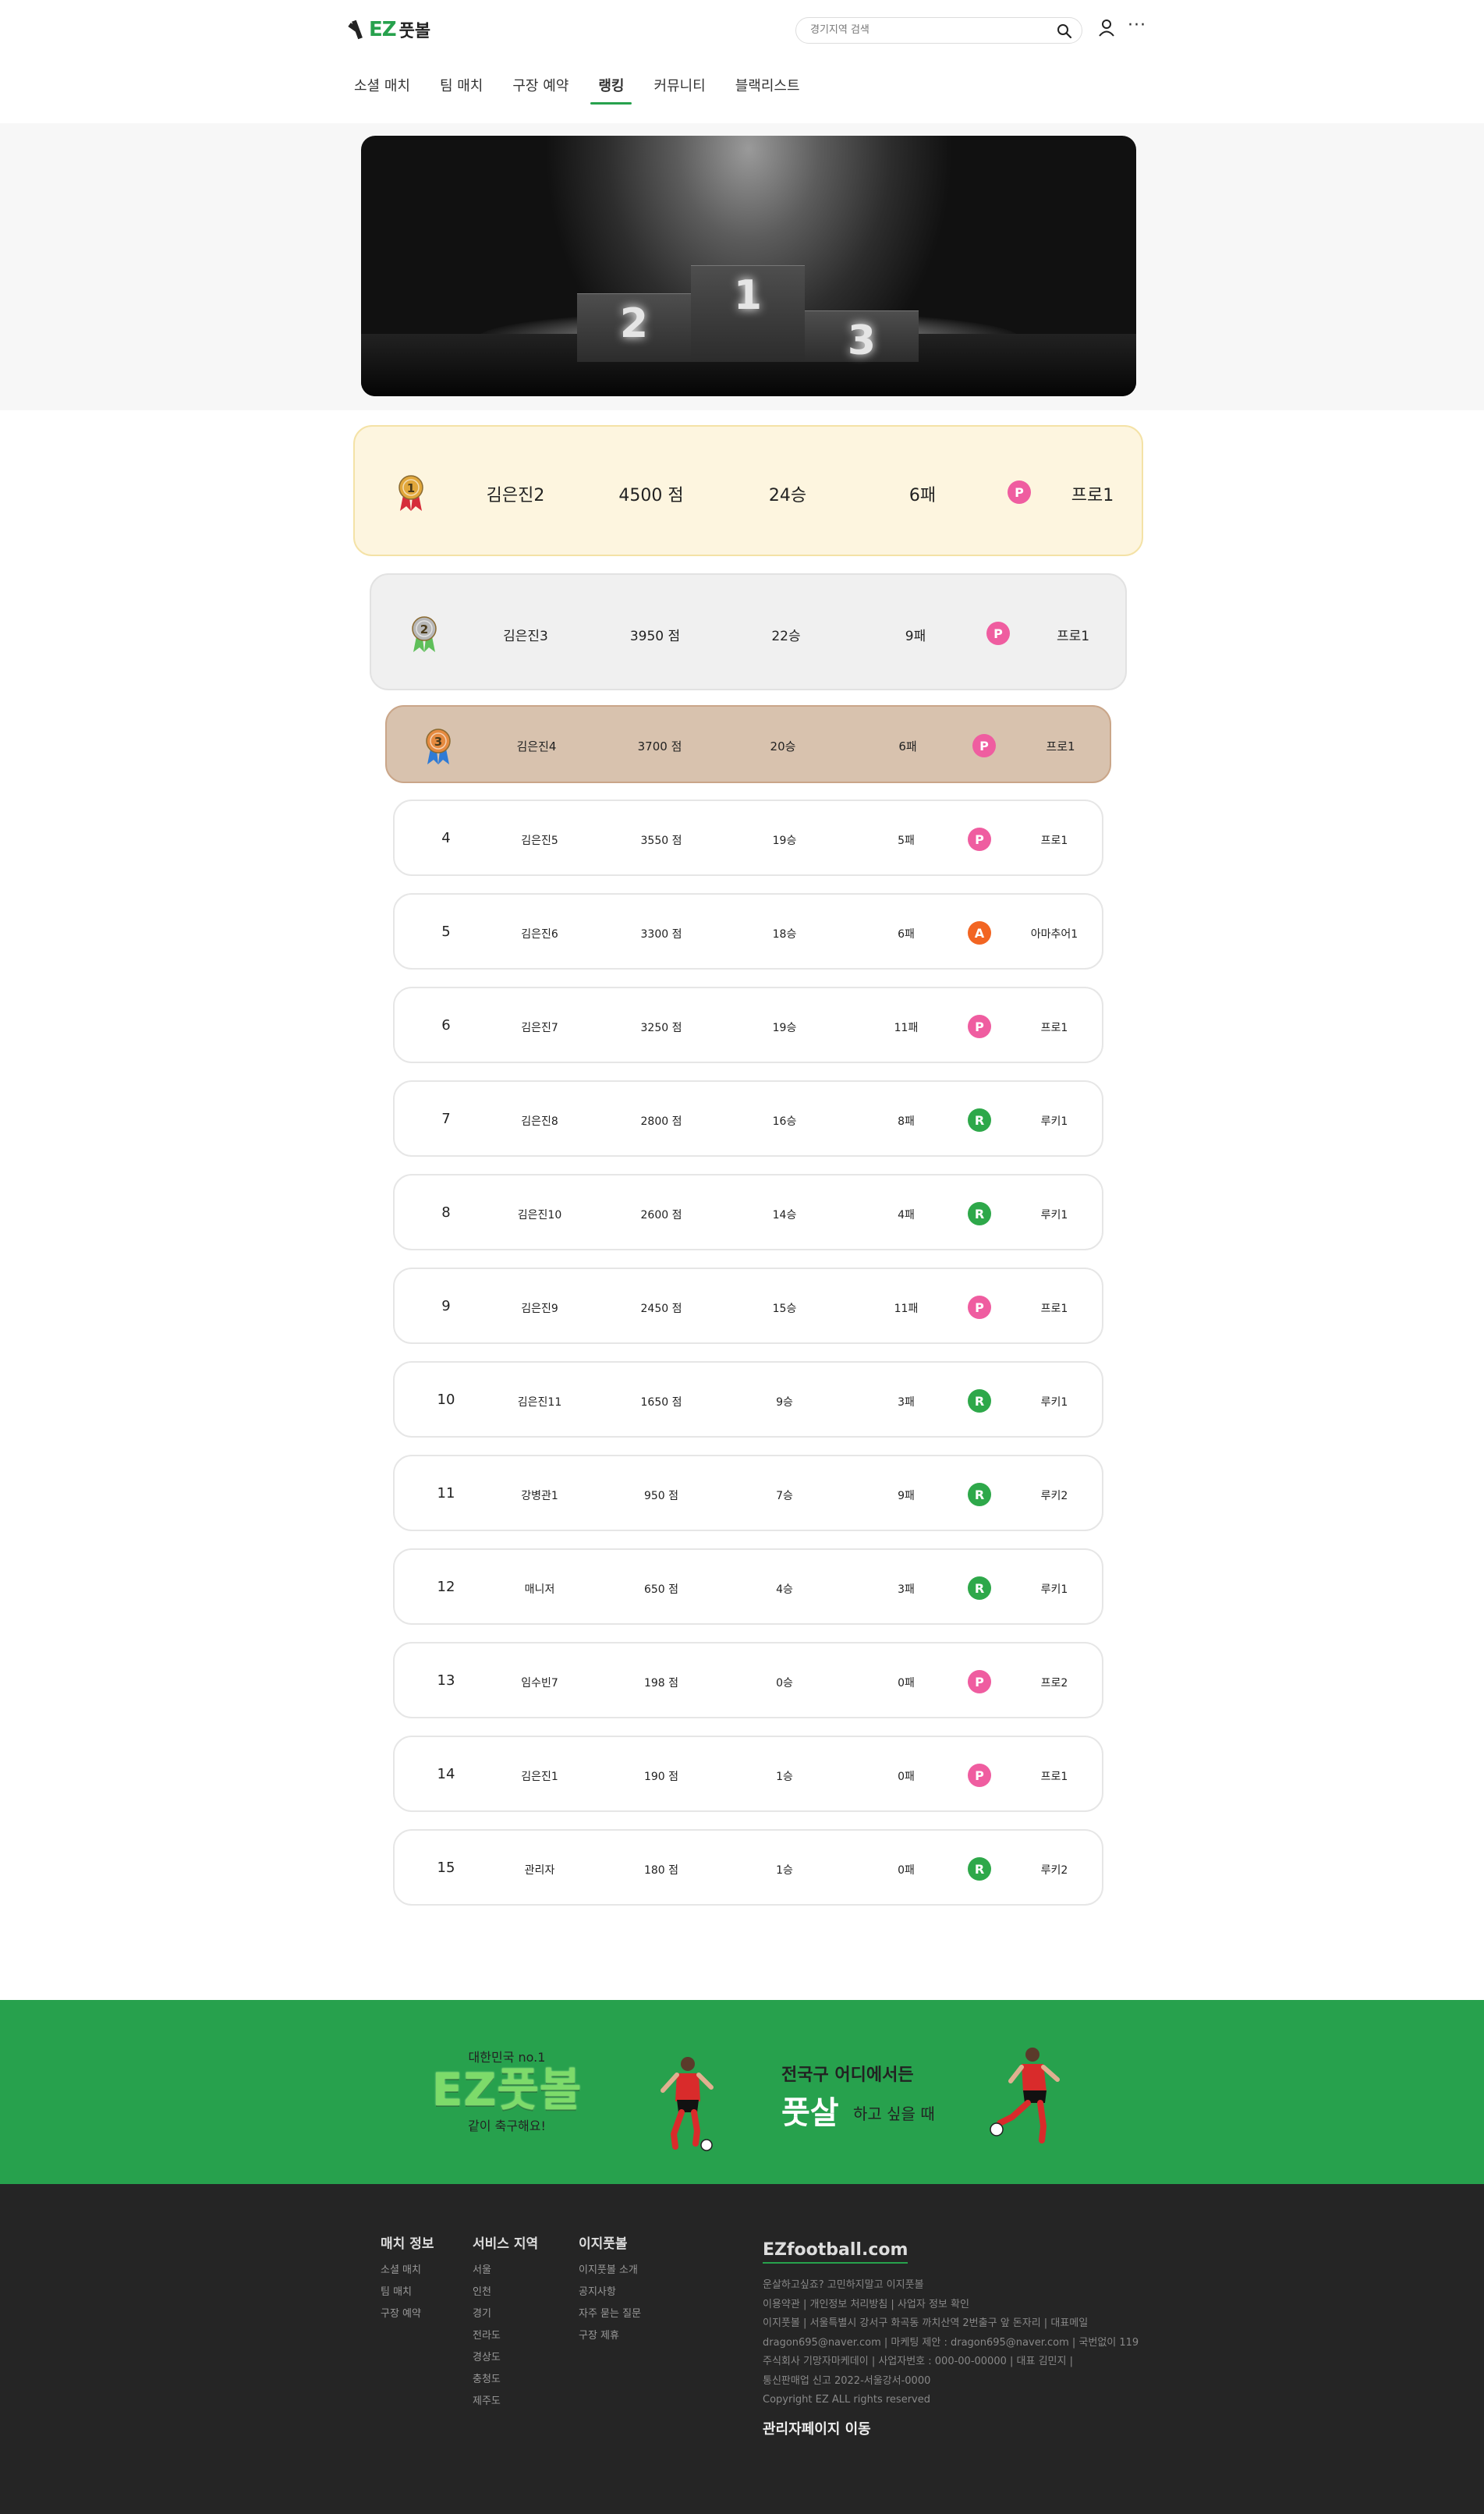 This screenshot has height=2514, width=1484. Describe the element at coordinates (446, 1025) in the screenshot. I see `rank-number: 6` at that location.